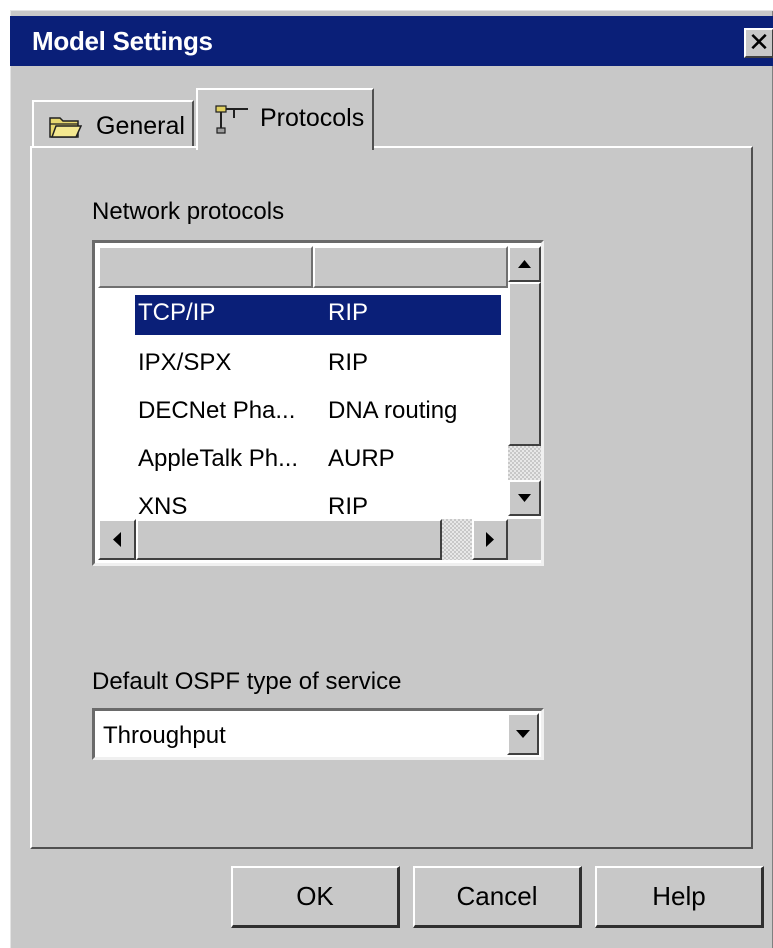 The image size is (773, 948). I want to click on arrow-down-icon, so click(524, 498).